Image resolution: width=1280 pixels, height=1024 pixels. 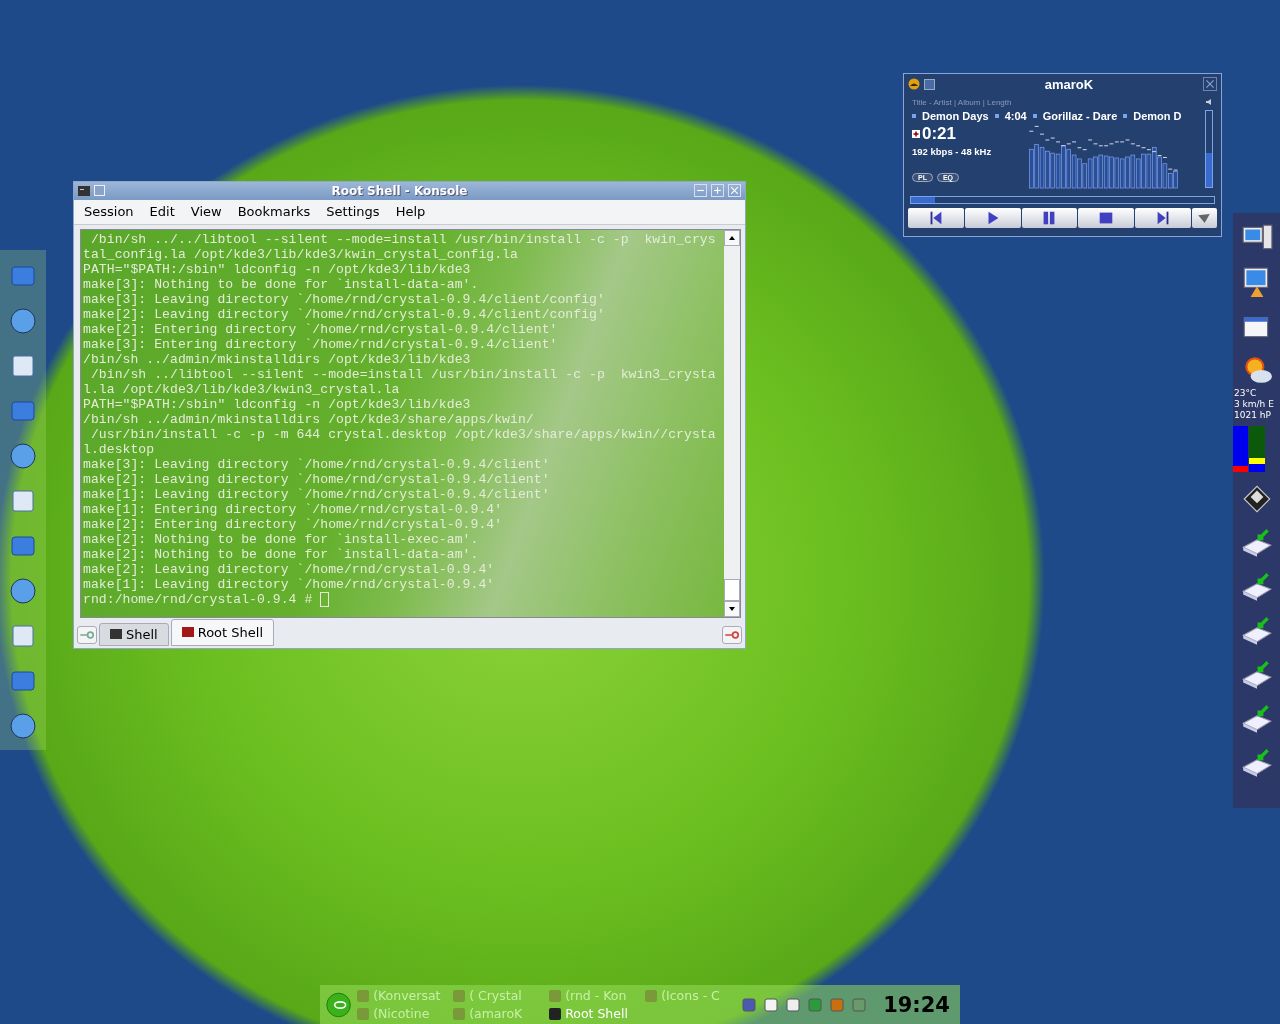 What do you see at coordinates (1249, 449) in the screenshot?
I see `system-meter-drawing` at bounding box center [1249, 449].